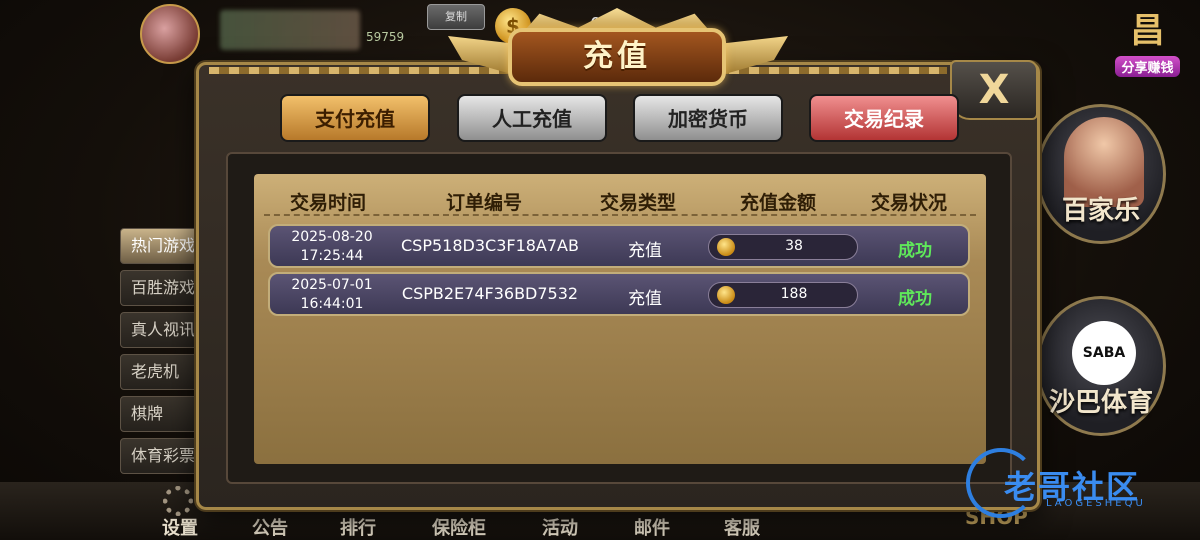 The image size is (1200, 540). What do you see at coordinates (794, 294) in the screenshot?
I see `row-amount: 188` at bounding box center [794, 294].